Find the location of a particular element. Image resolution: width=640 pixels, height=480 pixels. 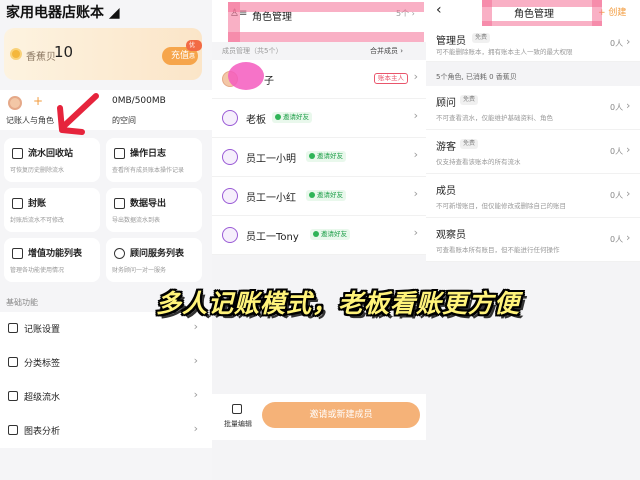

member-row: 员工一小明 邀请好友 › is located at coordinates (319, 157).